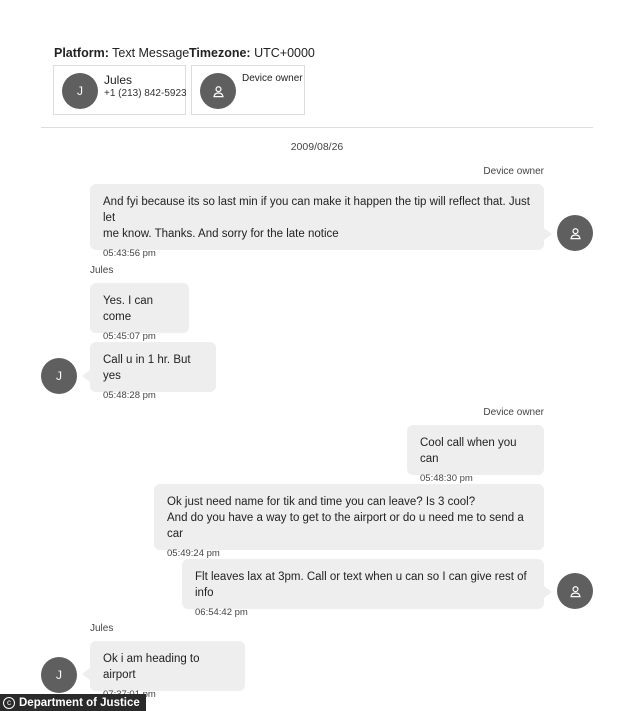 This screenshot has width=634, height=711. What do you see at coordinates (79, 702) in the screenshot?
I see `source-label: Department of Justice` at bounding box center [79, 702].